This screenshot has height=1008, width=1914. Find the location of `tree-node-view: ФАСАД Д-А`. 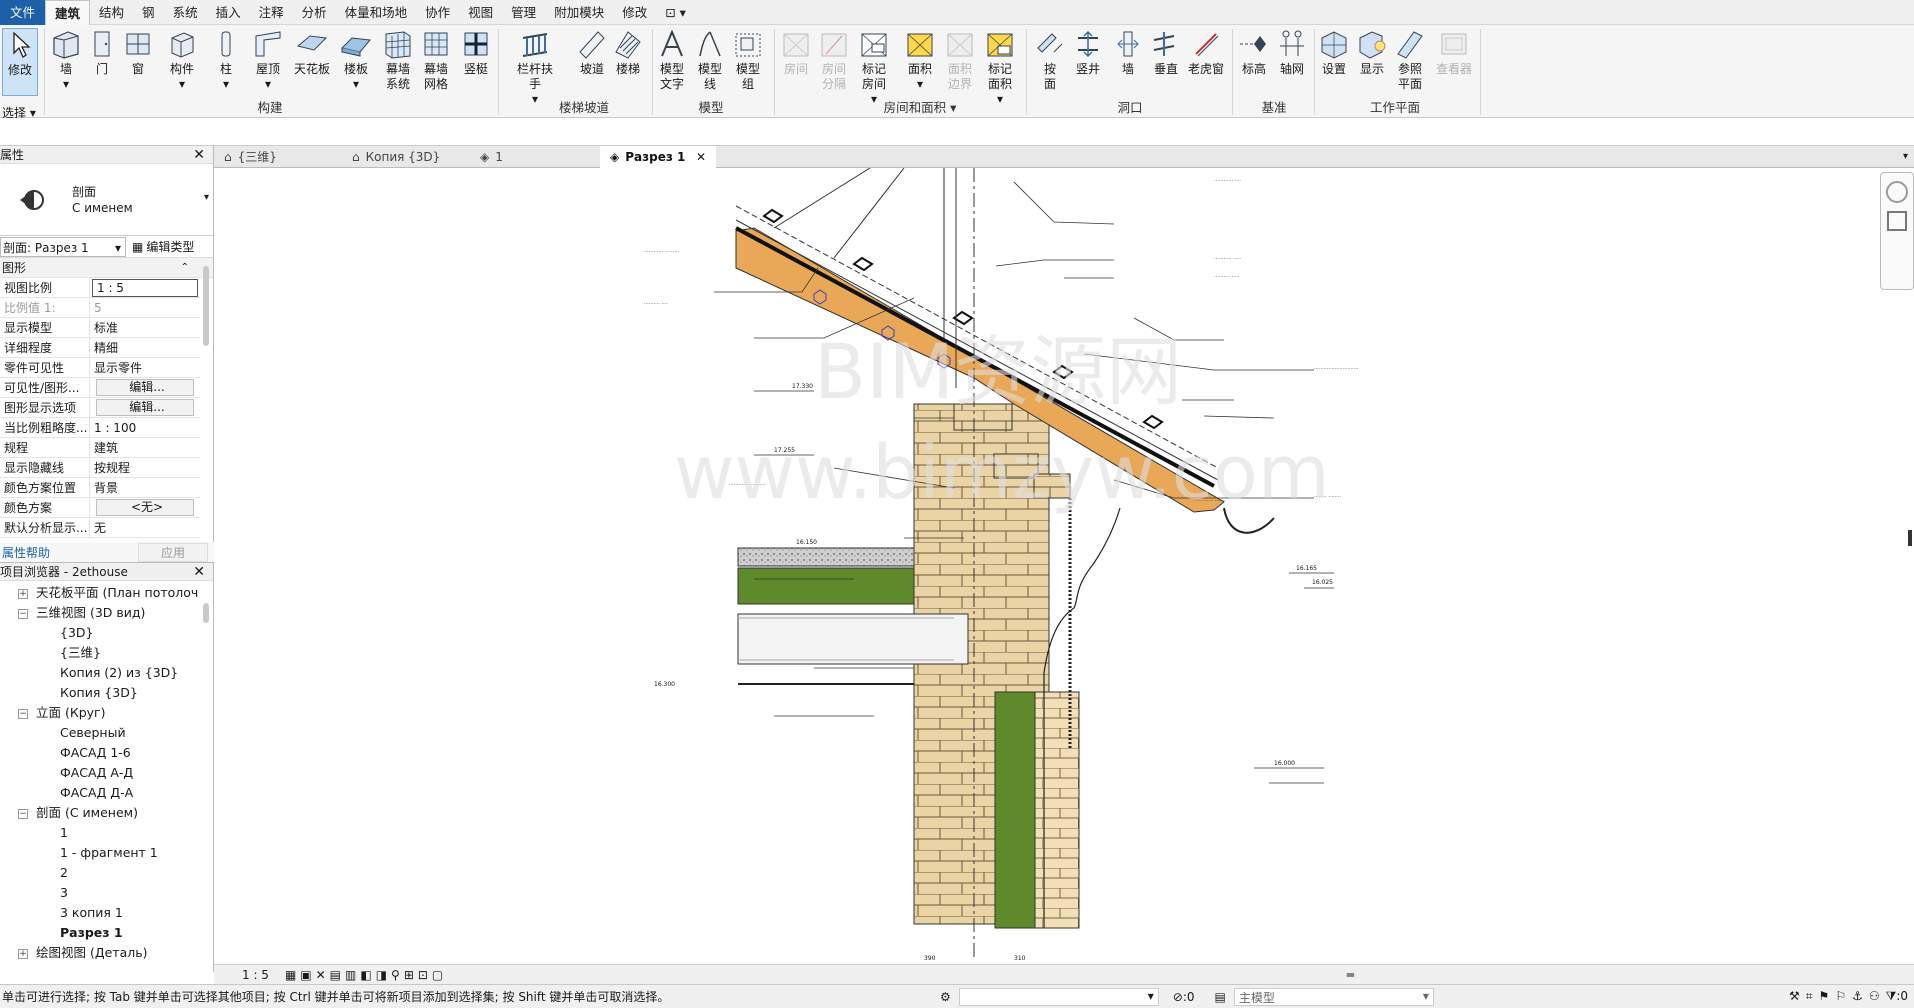

tree-node-view: ФАСАД Д-А is located at coordinates (96, 793).